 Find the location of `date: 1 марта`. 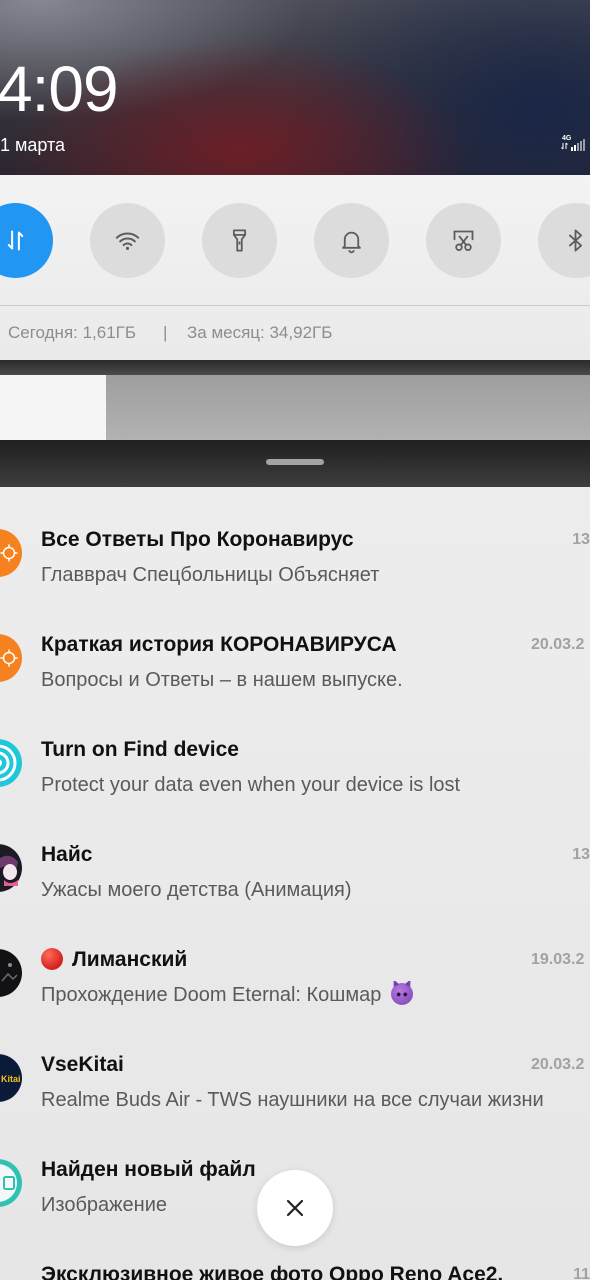

date: 1 марта is located at coordinates (32, 145).